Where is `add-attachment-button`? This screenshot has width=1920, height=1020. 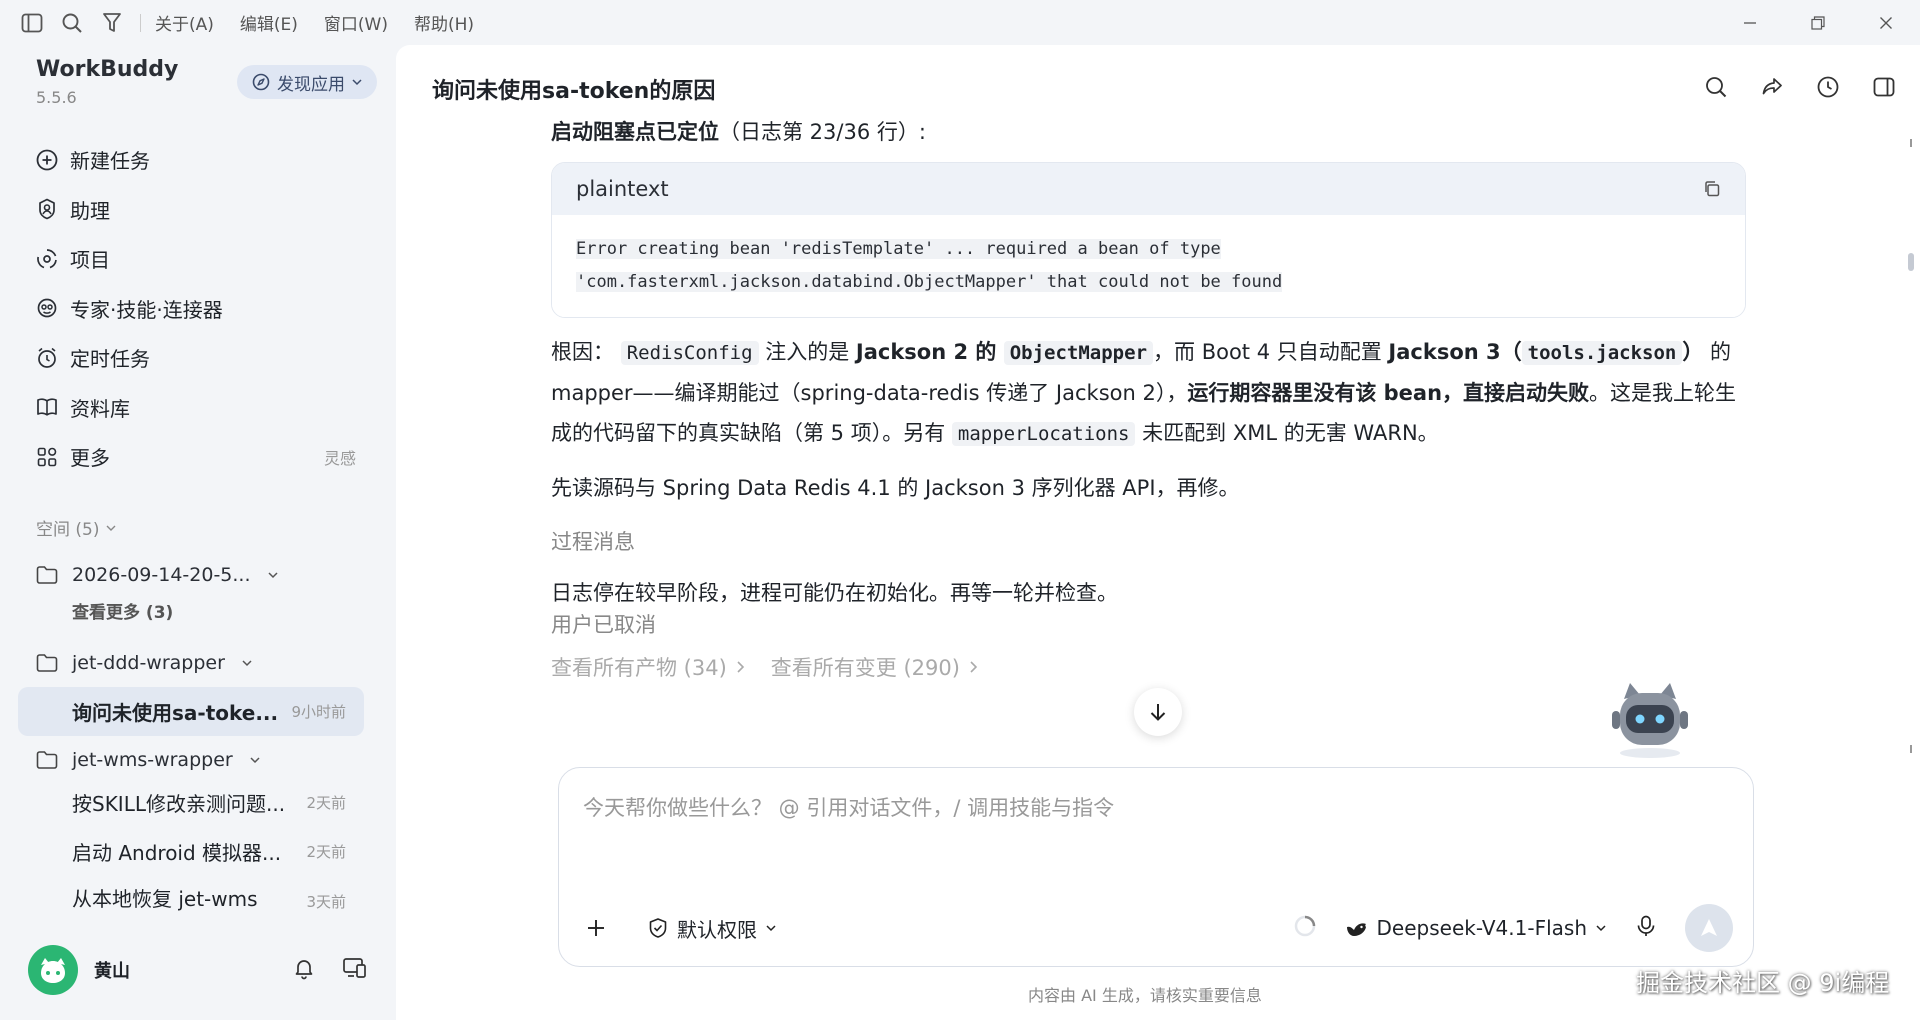
add-attachment-button is located at coordinates (596, 928).